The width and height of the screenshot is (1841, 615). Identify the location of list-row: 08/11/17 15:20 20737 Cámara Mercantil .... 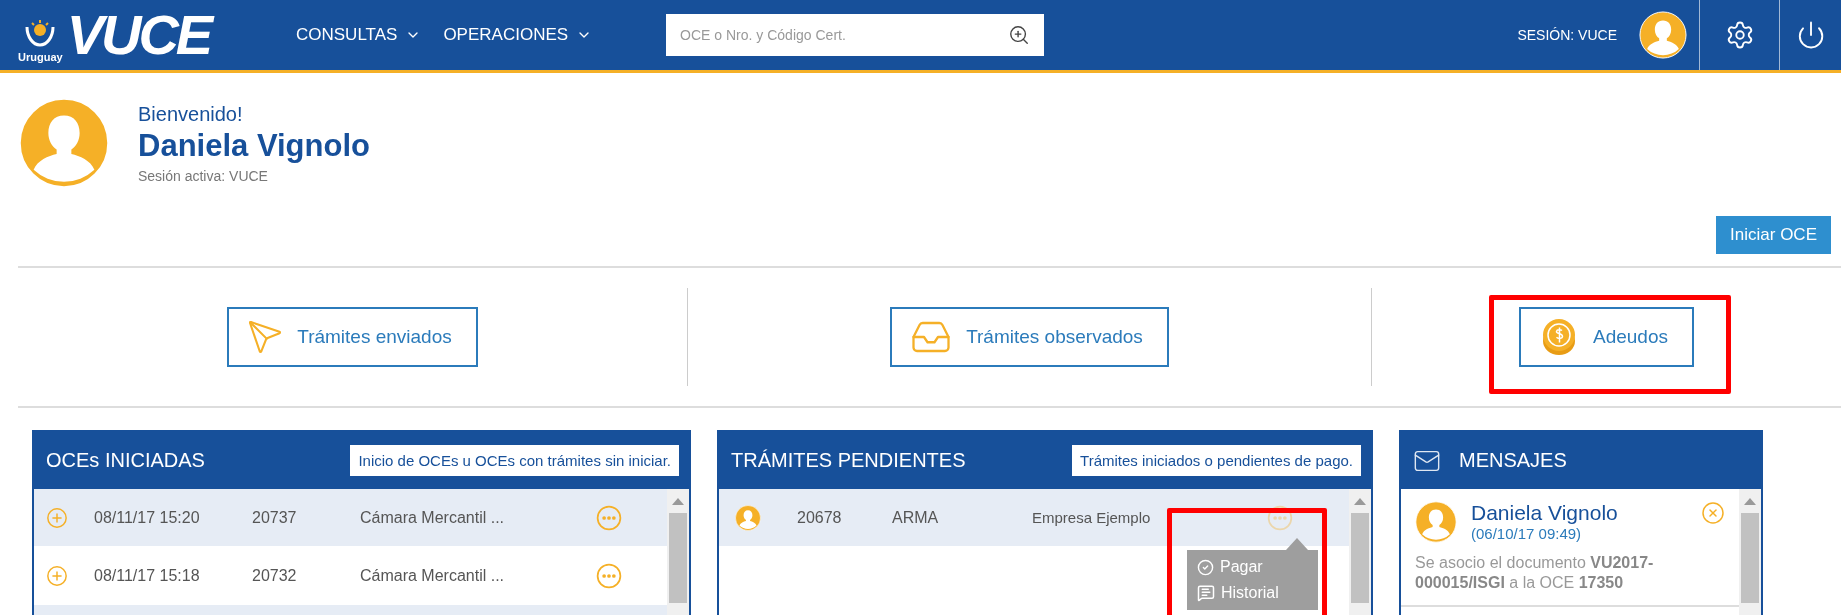
(350, 518).